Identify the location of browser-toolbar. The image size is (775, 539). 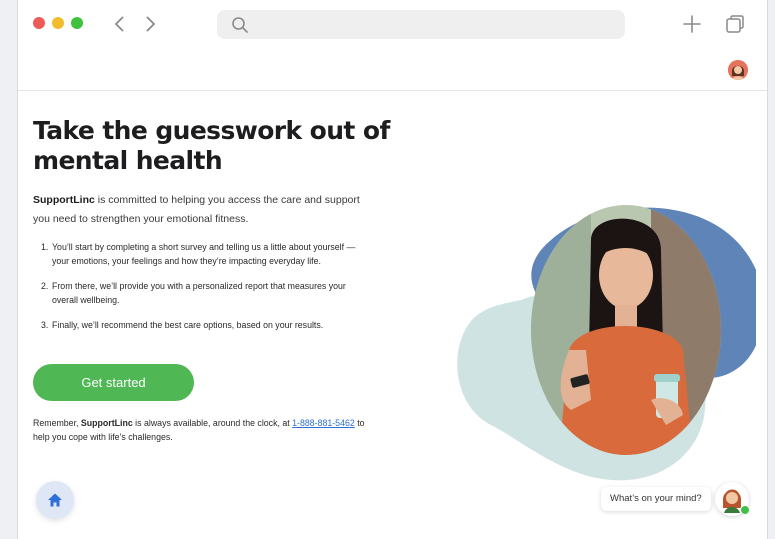
(392, 25).